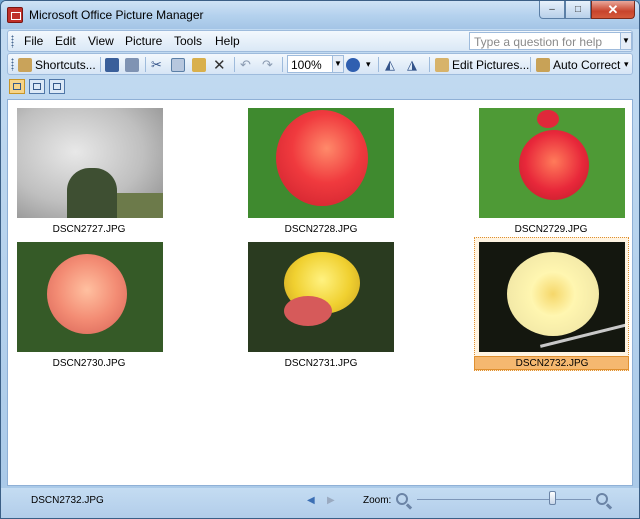 Image resolution: width=640 pixels, height=519 pixels. I want to click on auto-correct-icon, so click(543, 64).